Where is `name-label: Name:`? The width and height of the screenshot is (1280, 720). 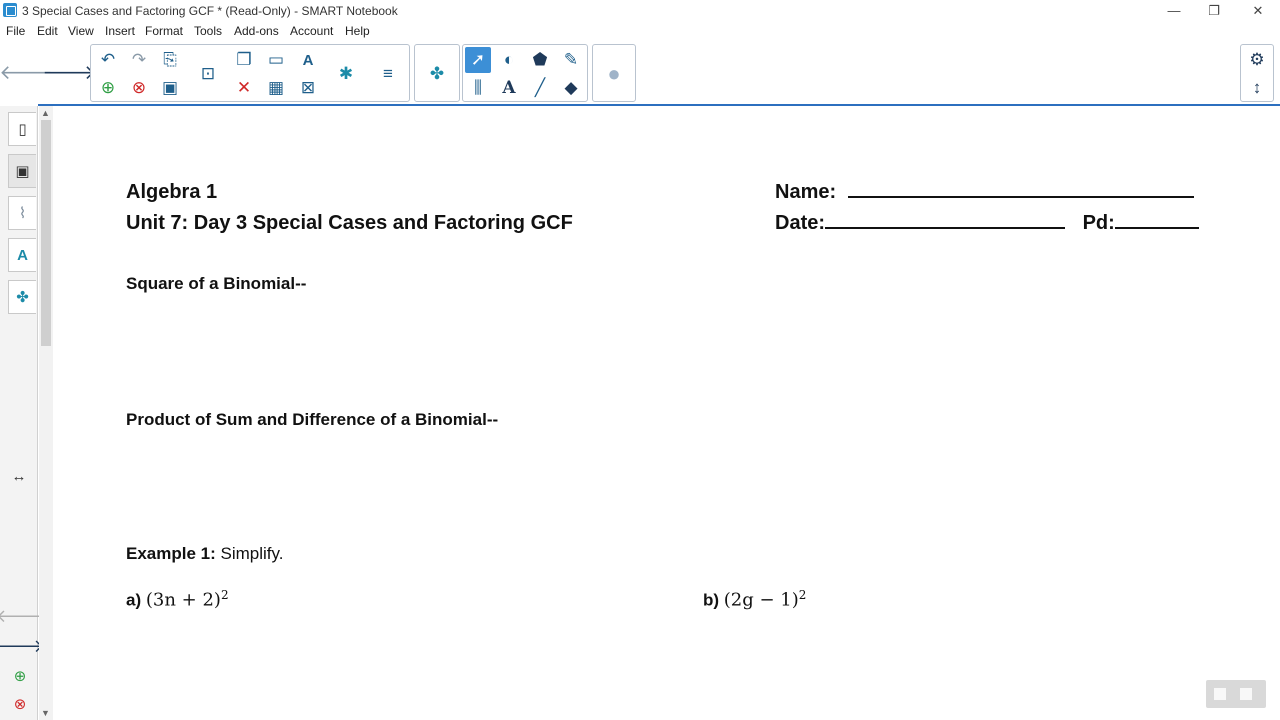 name-label: Name: is located at coordinates (806, 192).